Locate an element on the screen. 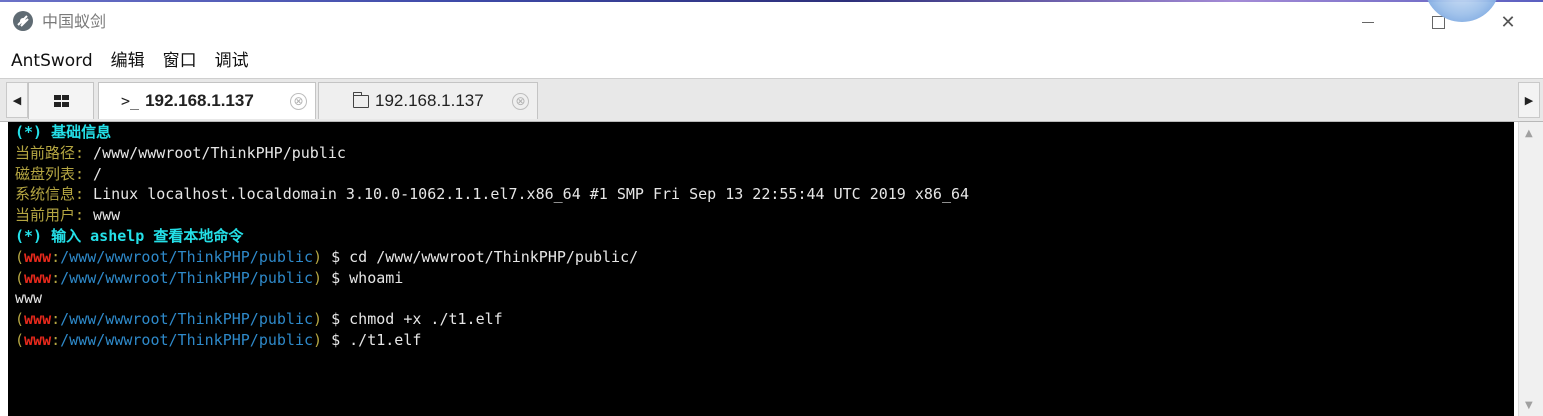 The height and width of the screenshot is (416, 1543). tab-file-manager: 192.168.1.137 ⊗ is located at coordinates (428, 100).